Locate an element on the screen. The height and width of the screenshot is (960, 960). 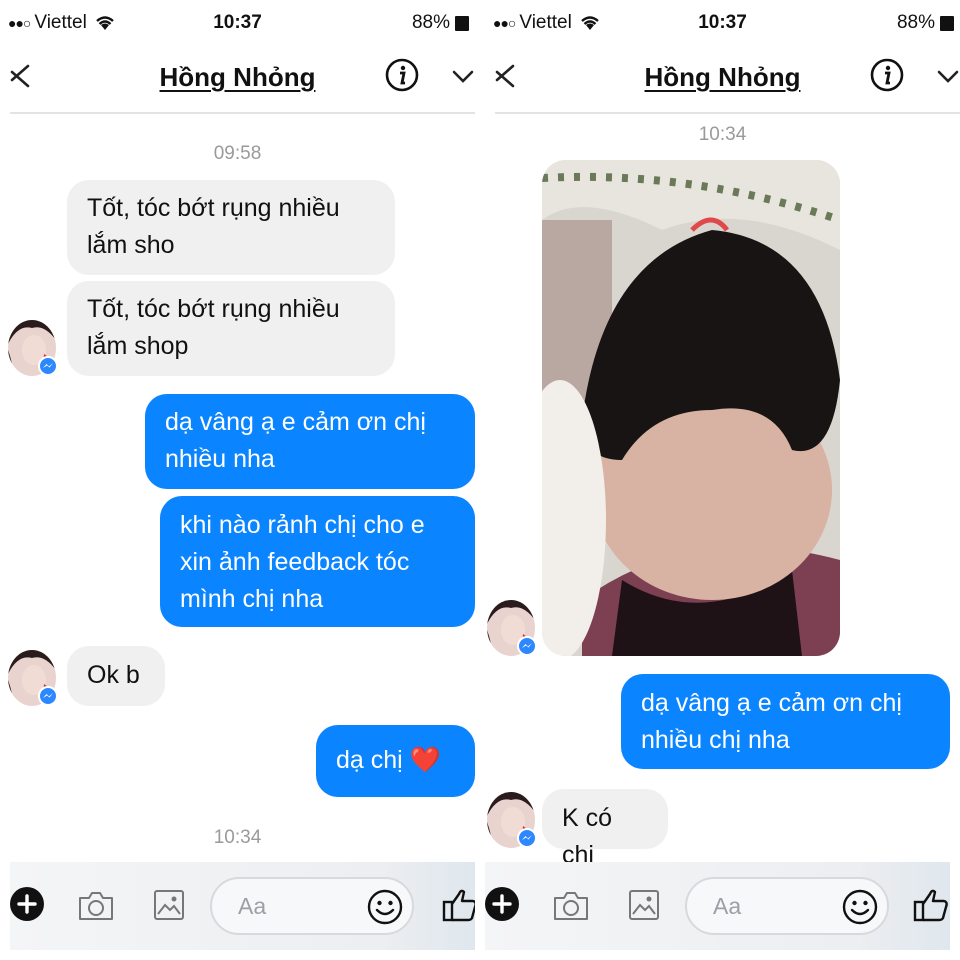
timestamp: 09:58 is located at coordinates (237, 153).